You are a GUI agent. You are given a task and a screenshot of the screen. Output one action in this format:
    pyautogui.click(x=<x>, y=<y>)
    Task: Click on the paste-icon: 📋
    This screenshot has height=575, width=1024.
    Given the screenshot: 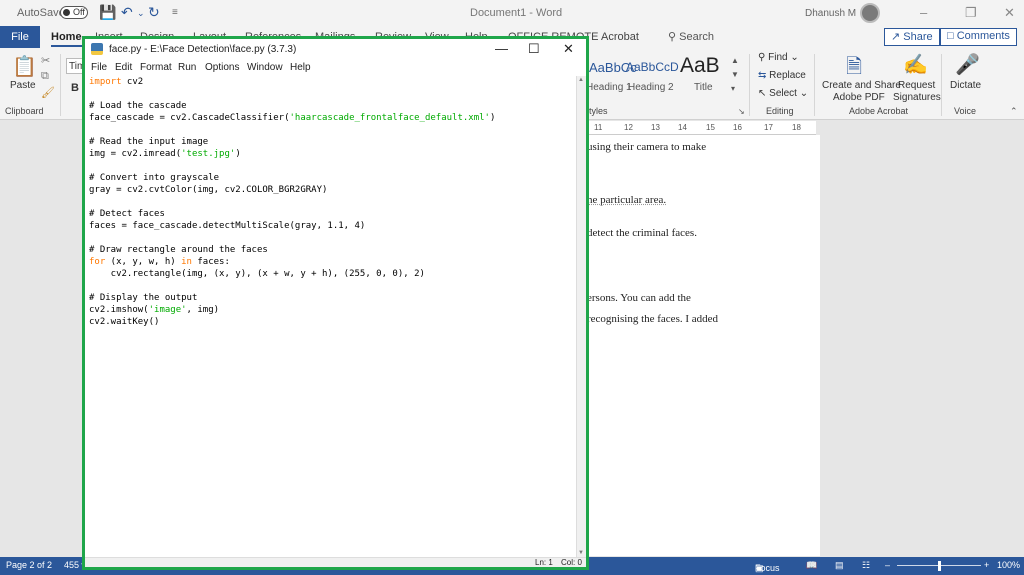 What is the action you would take?
    pyautogui.click(x=24, y=66)
    